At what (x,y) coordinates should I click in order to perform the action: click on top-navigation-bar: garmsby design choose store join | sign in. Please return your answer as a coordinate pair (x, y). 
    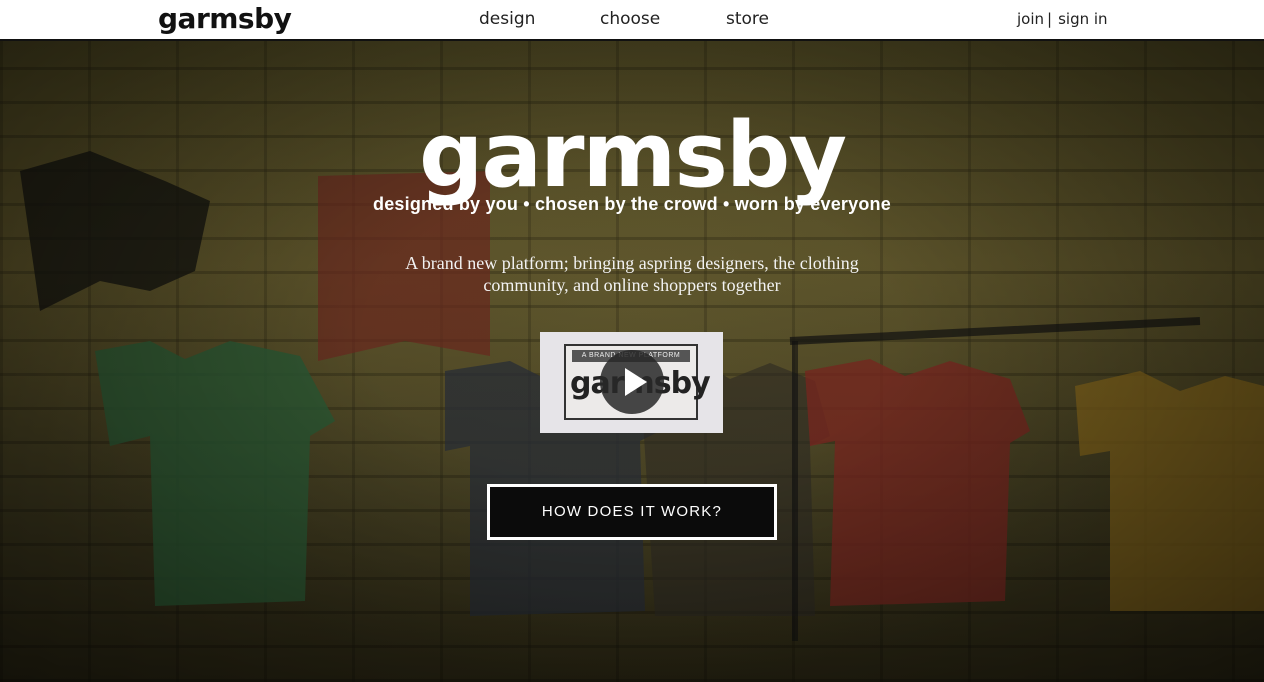
    Looking at the image, I should click on (632, 20).